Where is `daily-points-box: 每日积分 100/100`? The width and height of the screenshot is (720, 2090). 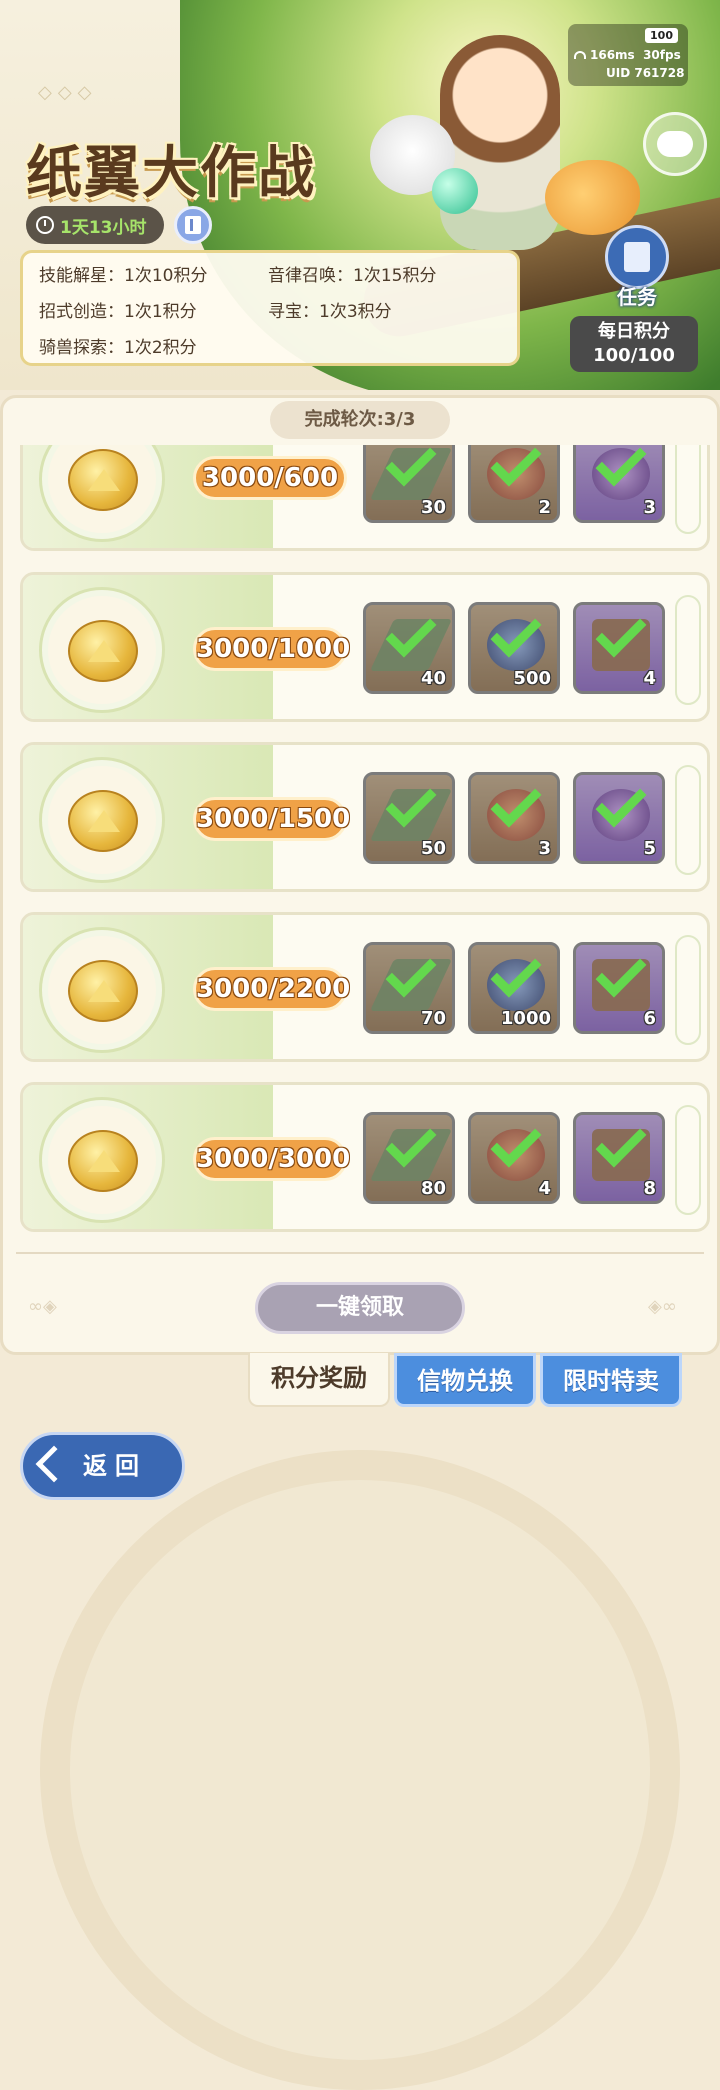 daily-points-box: 每日积分 100/100 is located at coordinates (634, 344).